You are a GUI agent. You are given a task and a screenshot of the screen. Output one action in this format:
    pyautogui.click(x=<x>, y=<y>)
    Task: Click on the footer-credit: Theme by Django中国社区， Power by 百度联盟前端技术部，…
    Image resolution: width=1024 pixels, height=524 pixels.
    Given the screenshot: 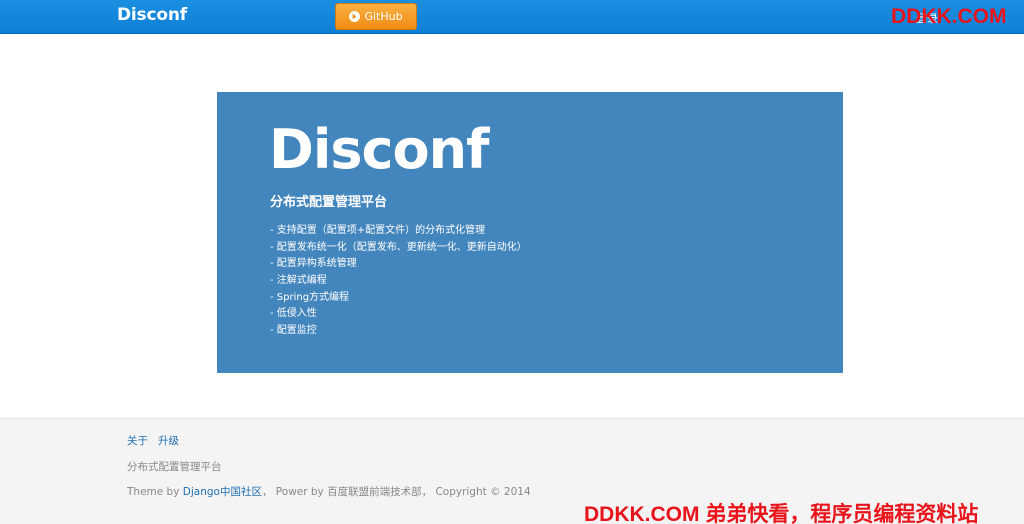 What is the action you would take?
    pyautogui.click(x=329, y=491)
    